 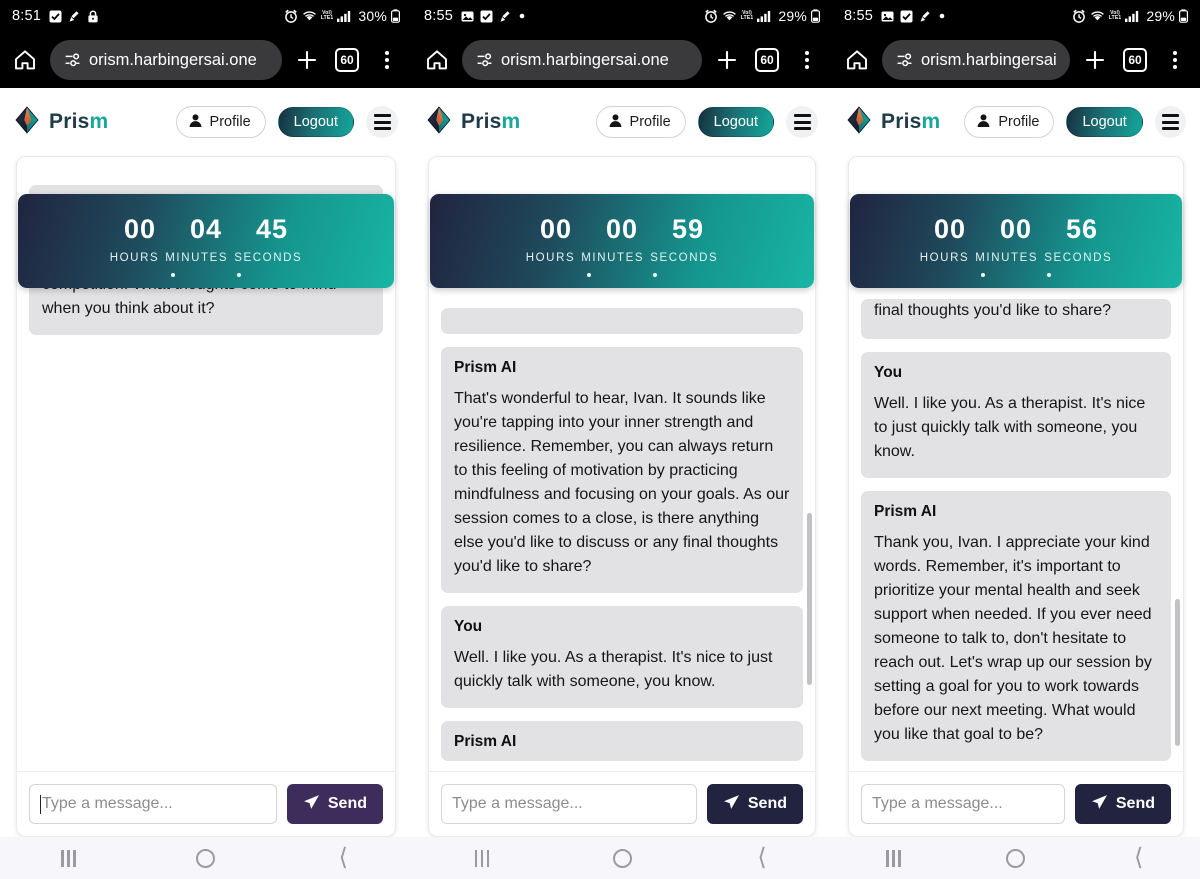 I want to click on timer-digits: 00 04 45, so click(x=206, y=219).